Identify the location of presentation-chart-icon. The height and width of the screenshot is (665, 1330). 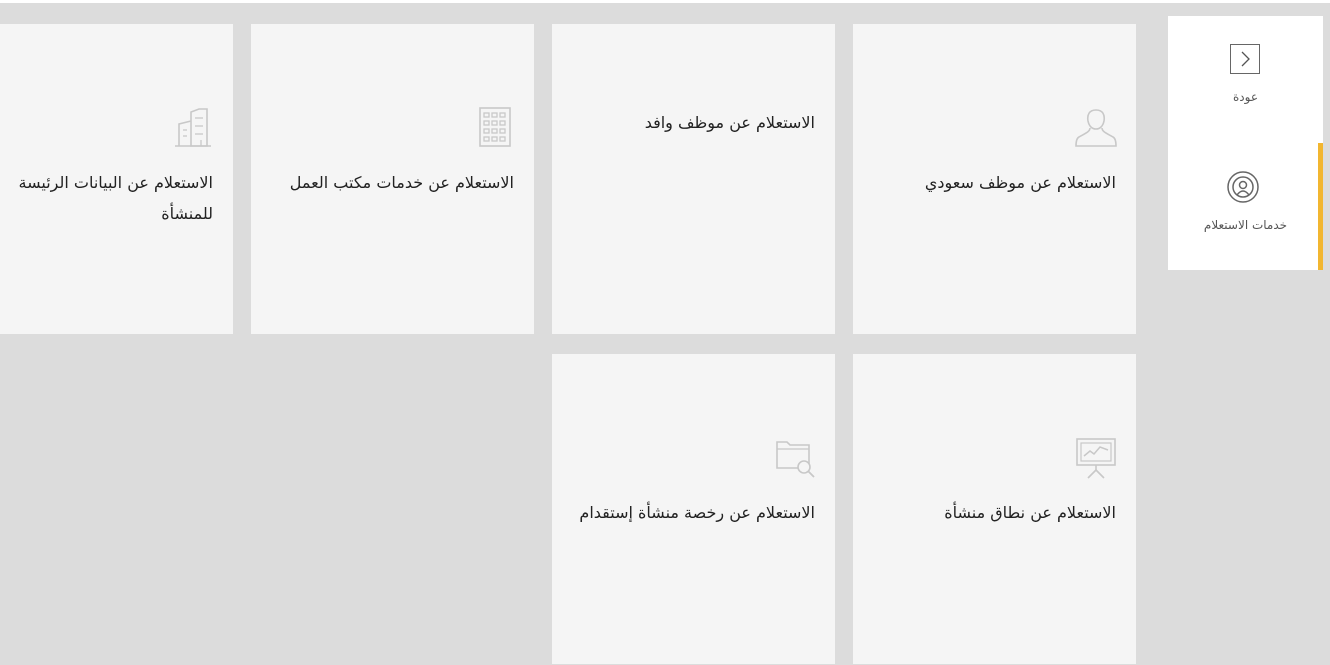
(1096, 458).